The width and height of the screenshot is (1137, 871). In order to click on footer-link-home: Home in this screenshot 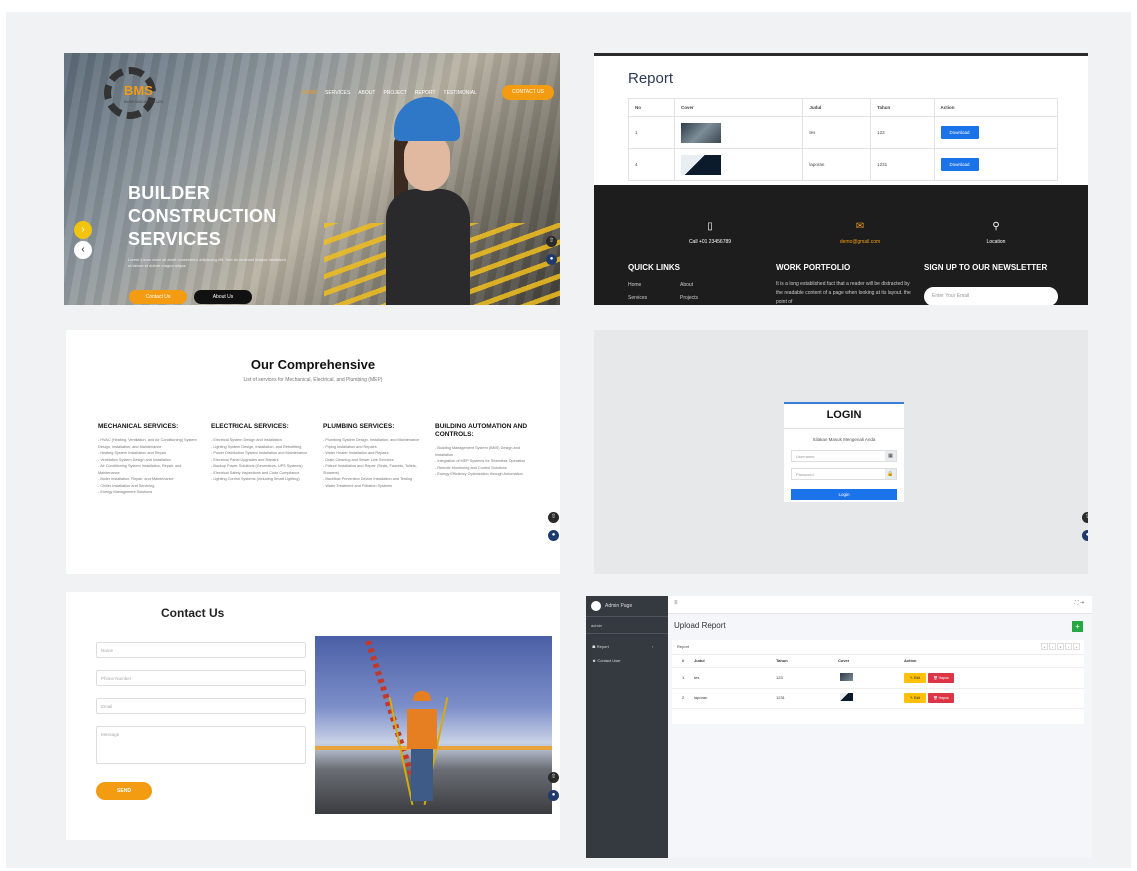, I will do `click(634, 285)`.